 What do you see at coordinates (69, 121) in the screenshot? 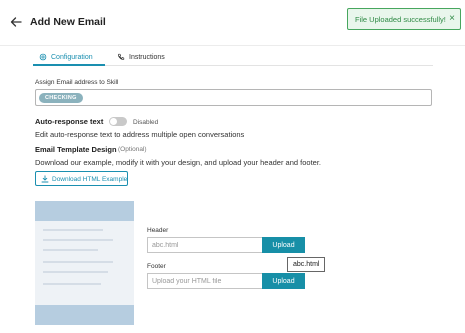
I see `auto-response-label: Auto-response text` at bounding box center [69, 121].